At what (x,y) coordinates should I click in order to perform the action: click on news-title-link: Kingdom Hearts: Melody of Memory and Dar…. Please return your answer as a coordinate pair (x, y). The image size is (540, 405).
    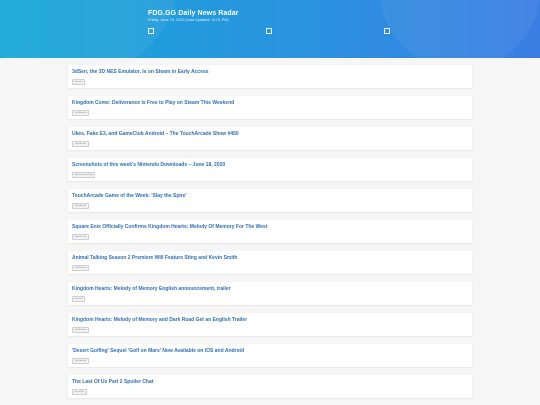
    Looking at the image, I should click on (159, 320).